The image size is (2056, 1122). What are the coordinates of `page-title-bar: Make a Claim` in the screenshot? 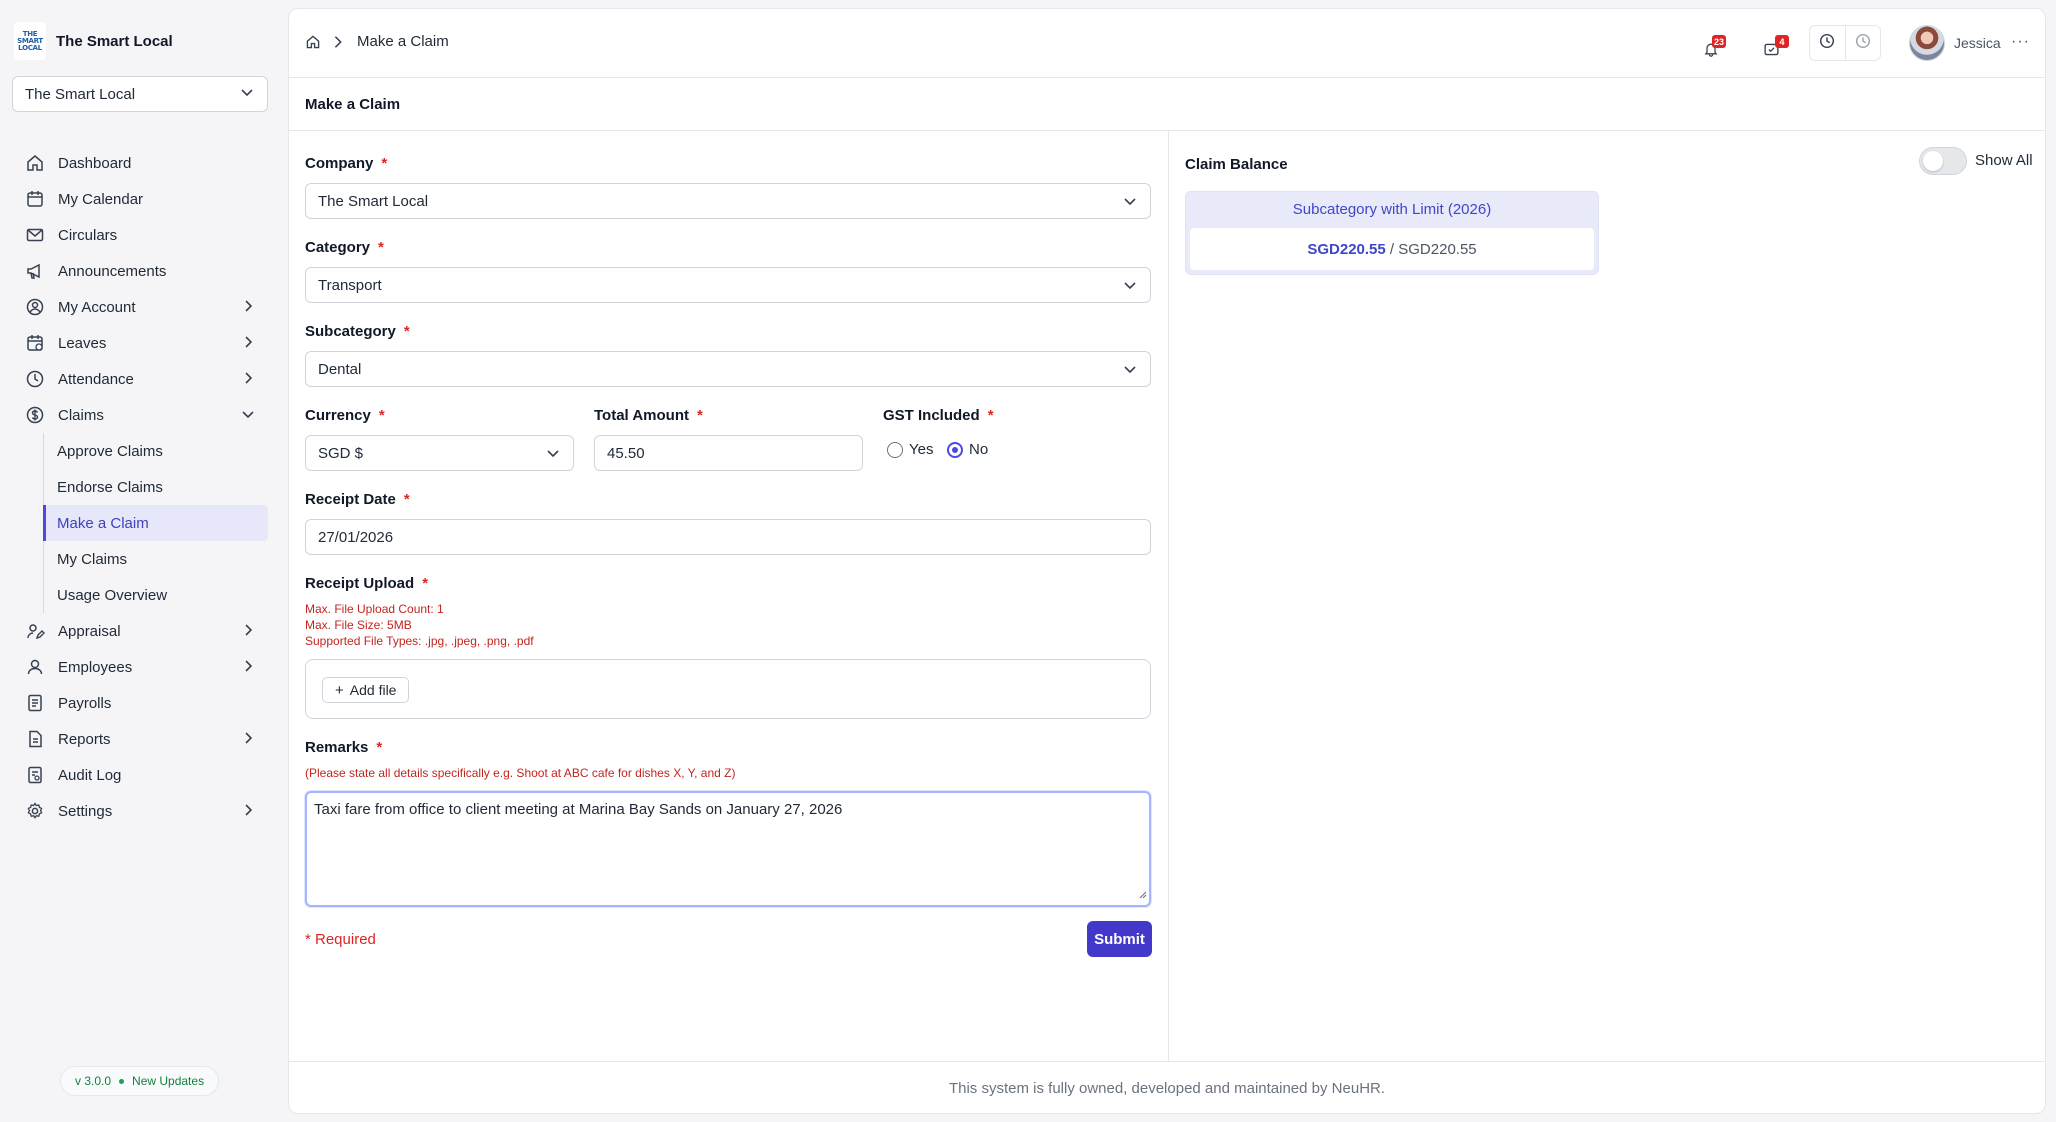 It's located at (1167, 104).